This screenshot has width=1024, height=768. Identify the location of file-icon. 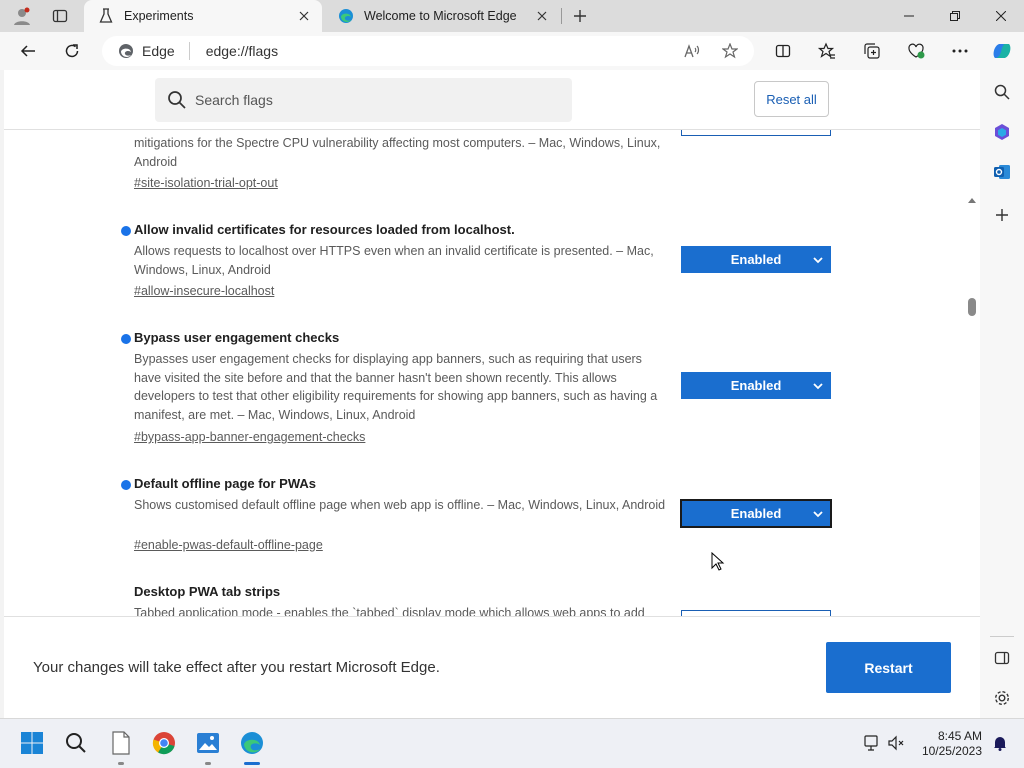
(121, 743).